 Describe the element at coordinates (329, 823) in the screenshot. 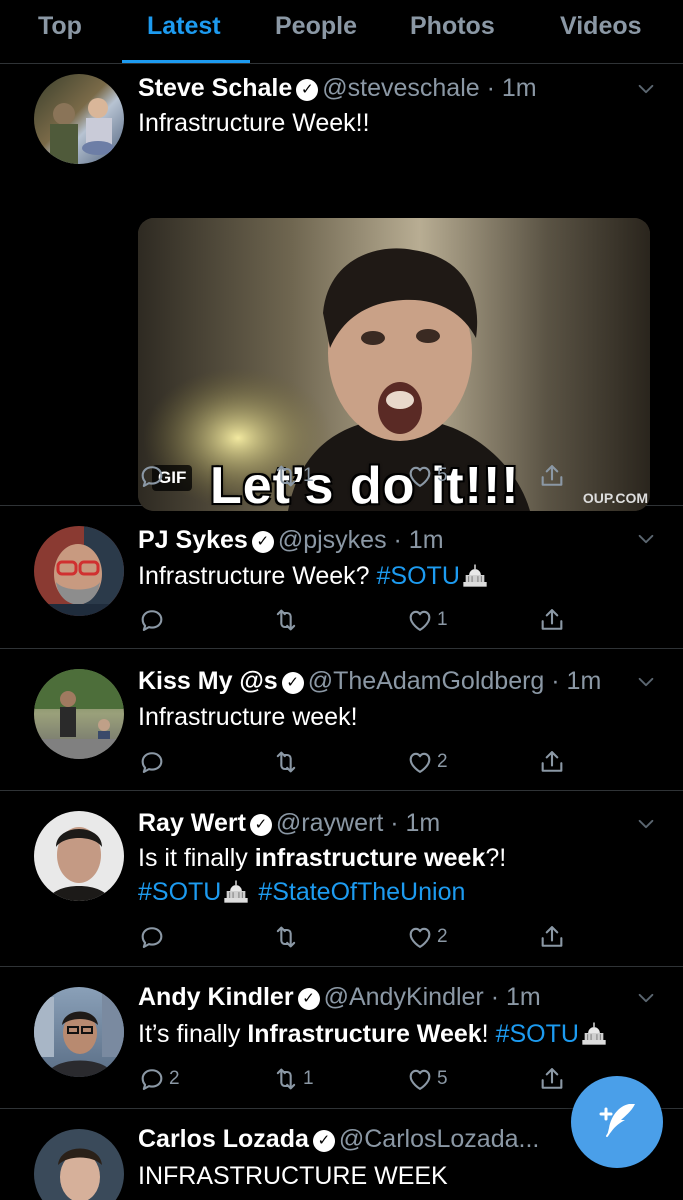

I see `user-handle: @raywert` at that location.